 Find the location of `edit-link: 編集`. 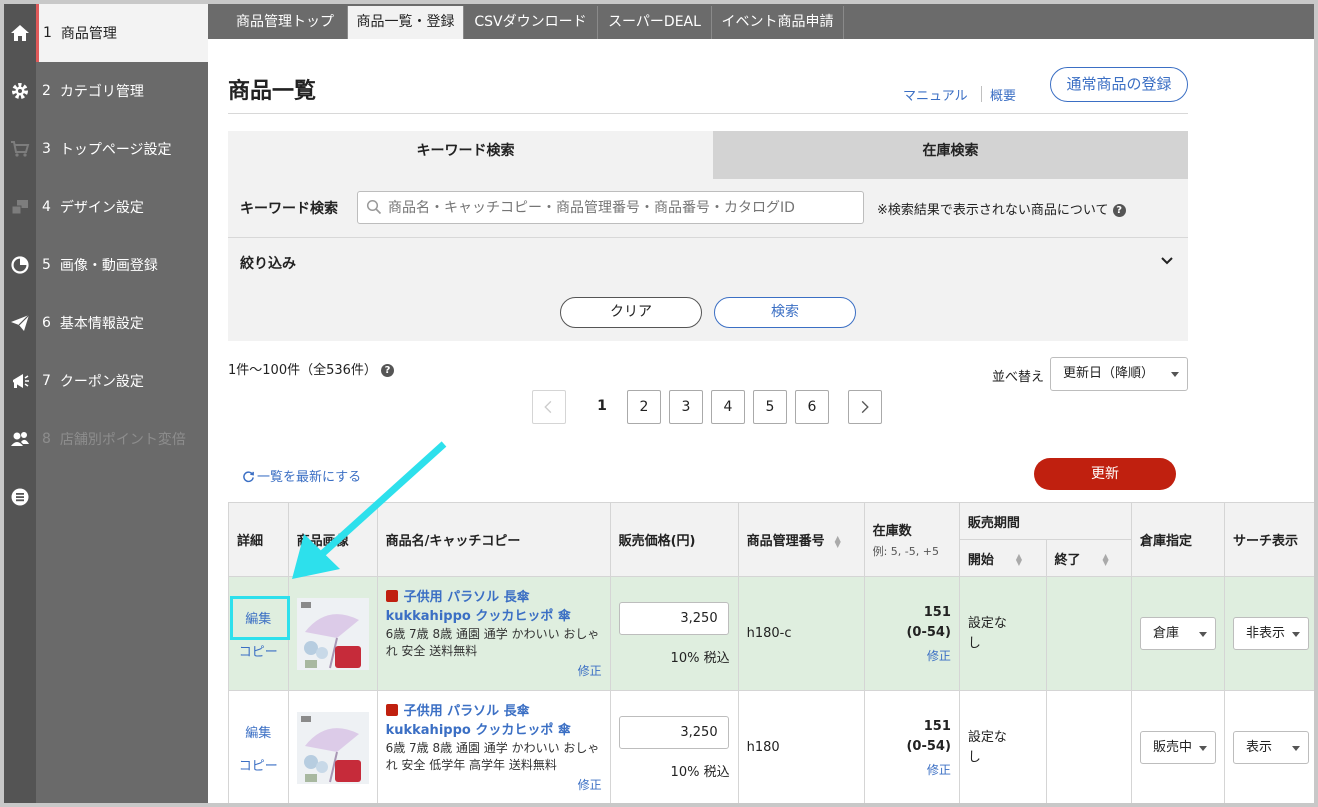

edit-link: 編集 is located at coordinates (258, 731).